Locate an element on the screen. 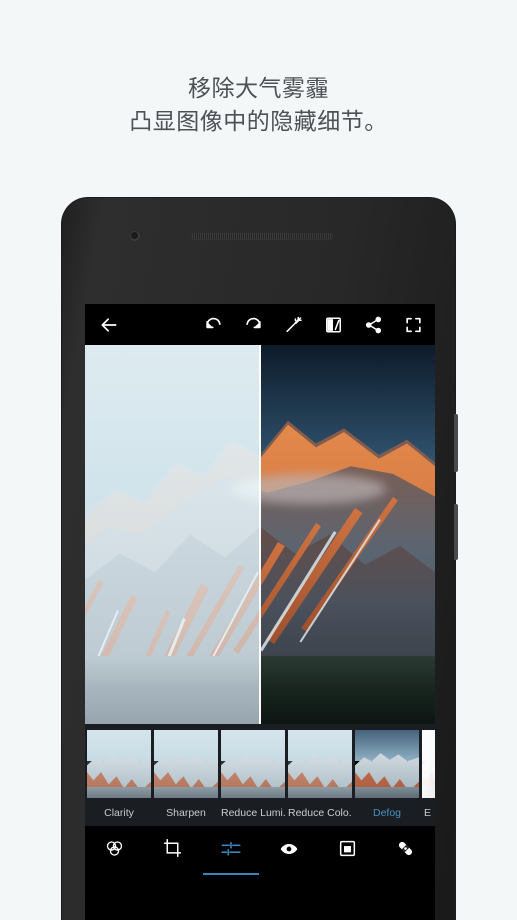  app-top-toolbar is located at coordinates (260, 324).